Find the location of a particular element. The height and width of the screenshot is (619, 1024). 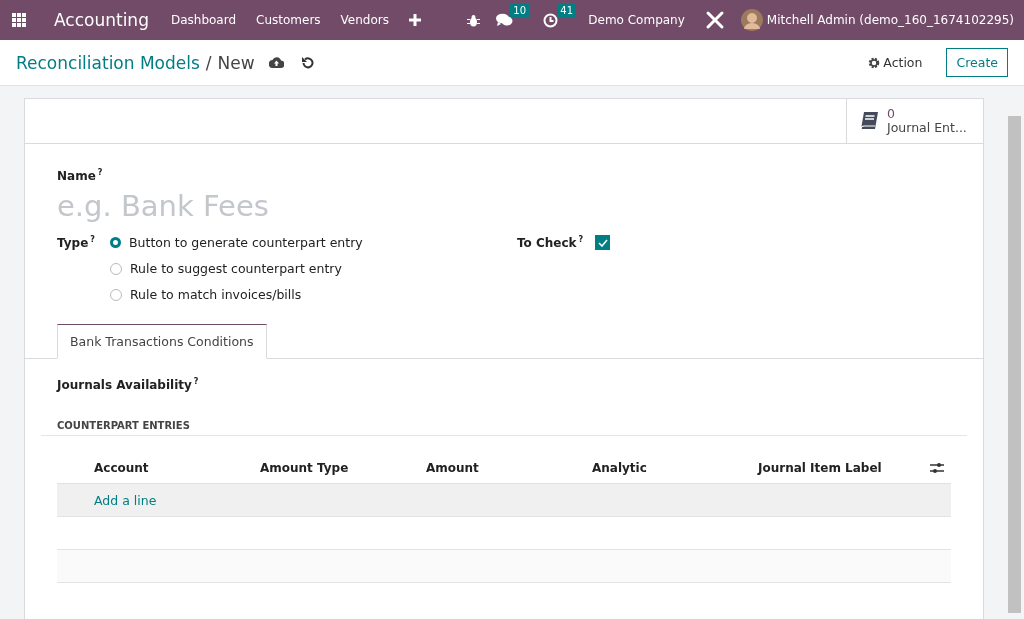

menu-item: Dashboard is located at coordinates (203, 20).